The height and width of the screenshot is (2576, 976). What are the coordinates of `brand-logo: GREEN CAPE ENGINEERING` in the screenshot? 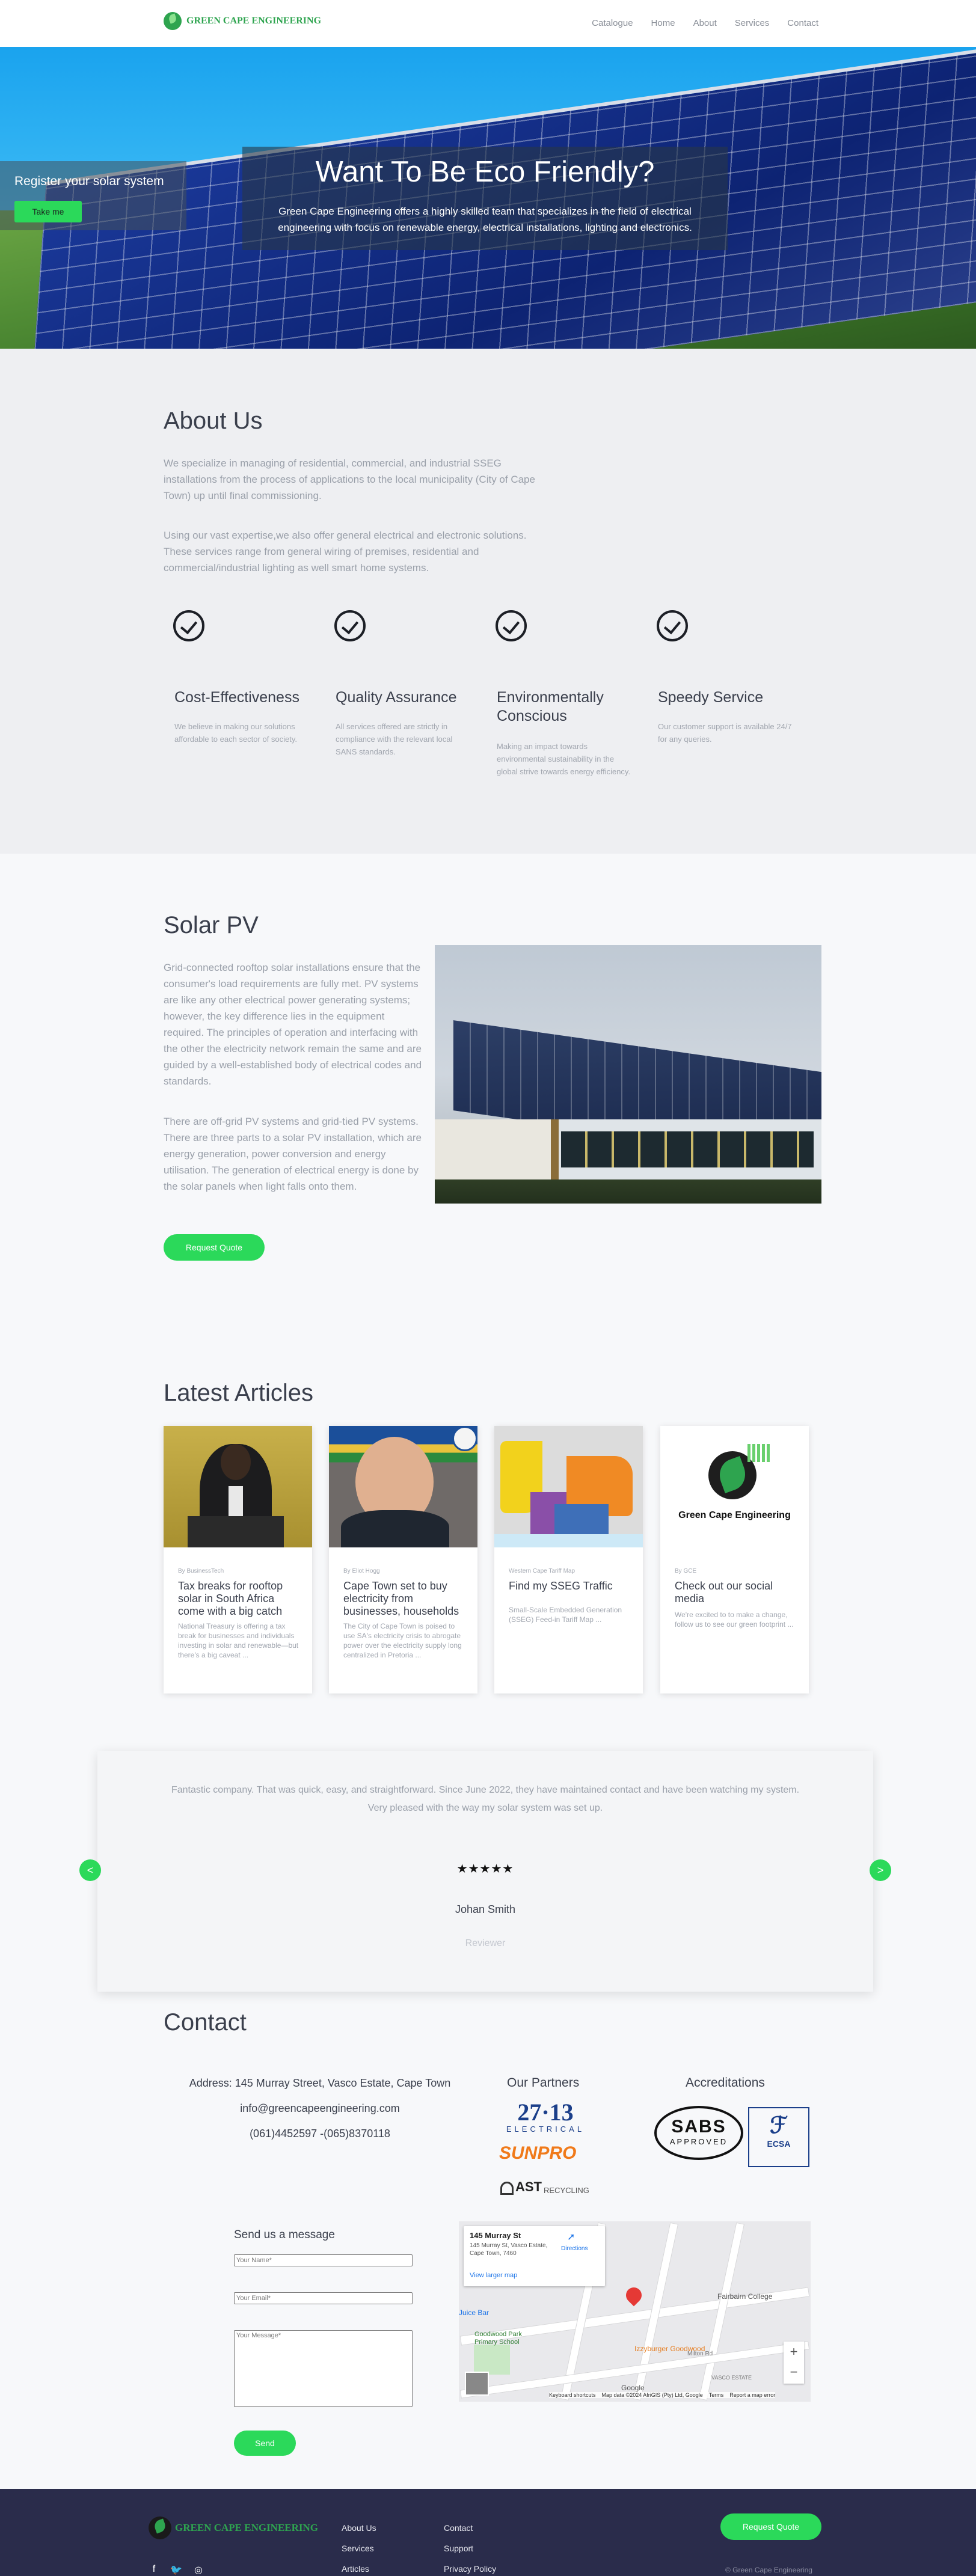 It's located at (242, 21).